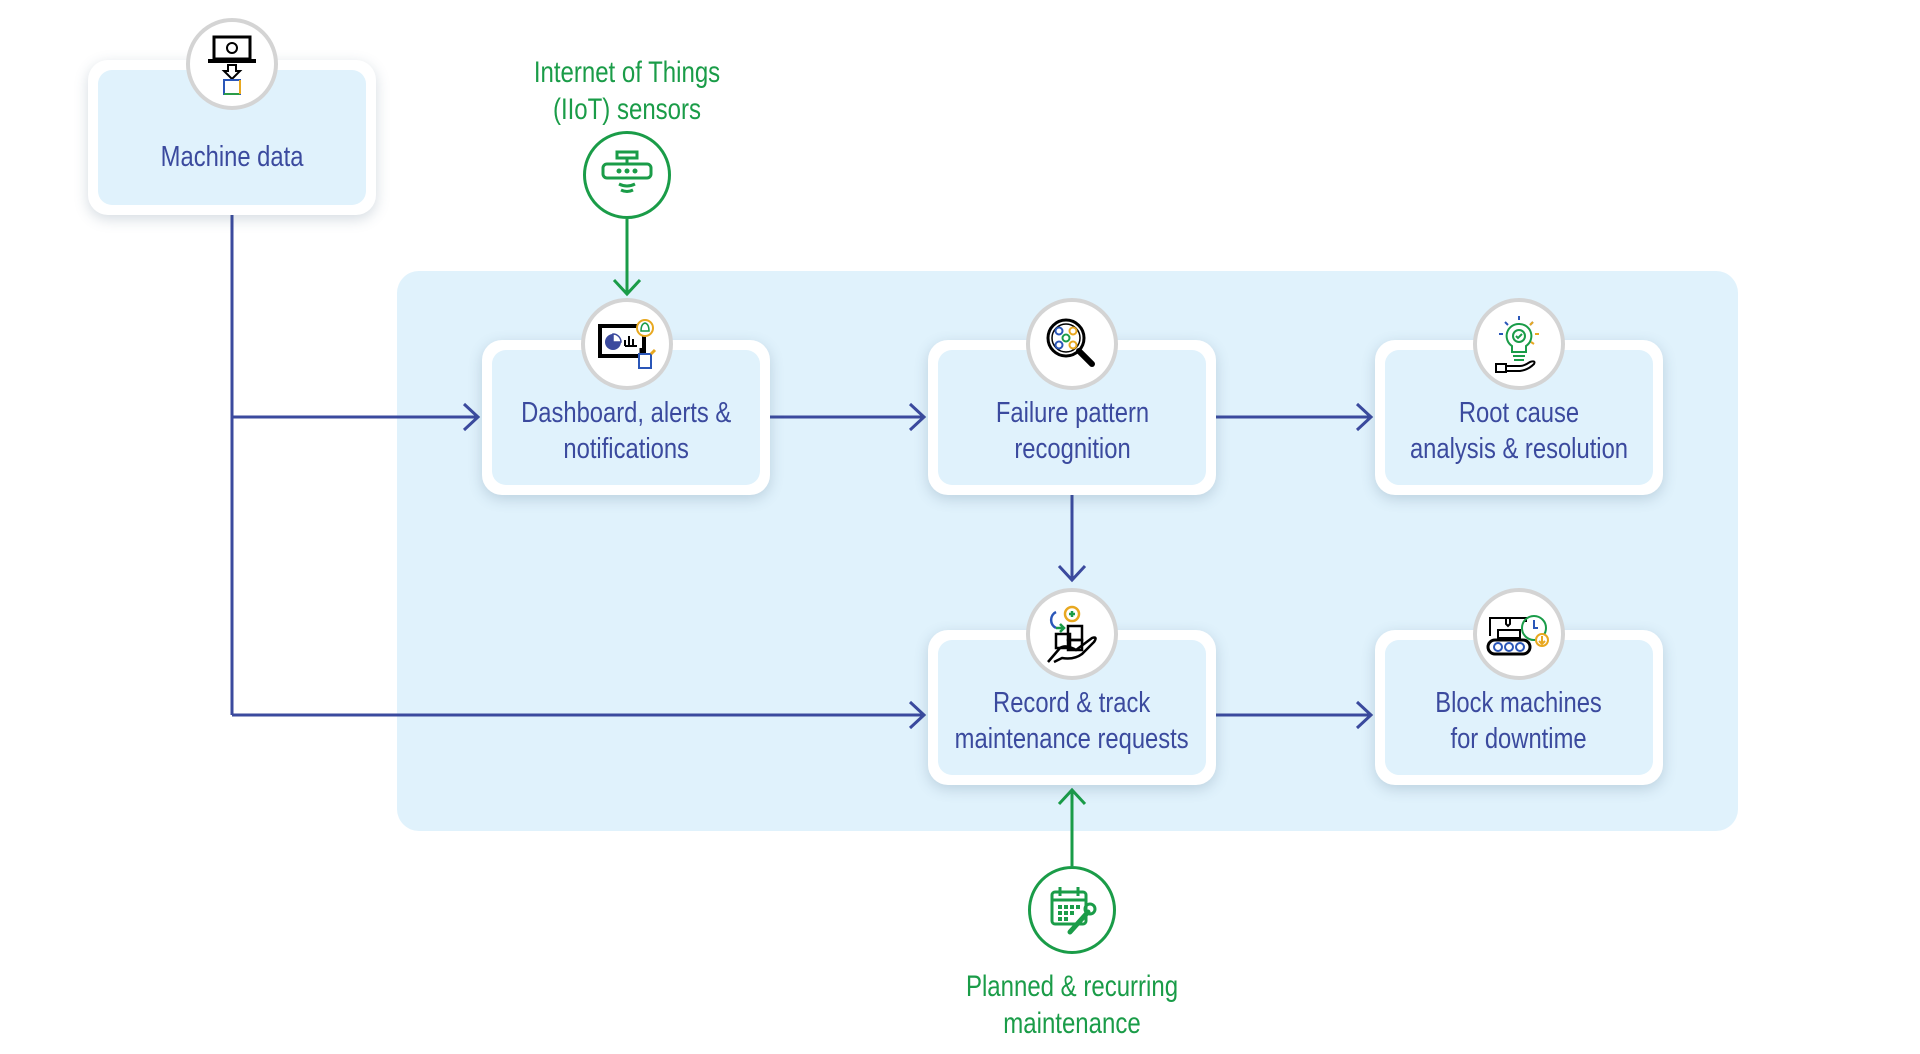 Image resolution: width=1920 pixels, height=1054 pixels. I want to click on step-label: Record & track maintenance requests, so click(1072, 721).